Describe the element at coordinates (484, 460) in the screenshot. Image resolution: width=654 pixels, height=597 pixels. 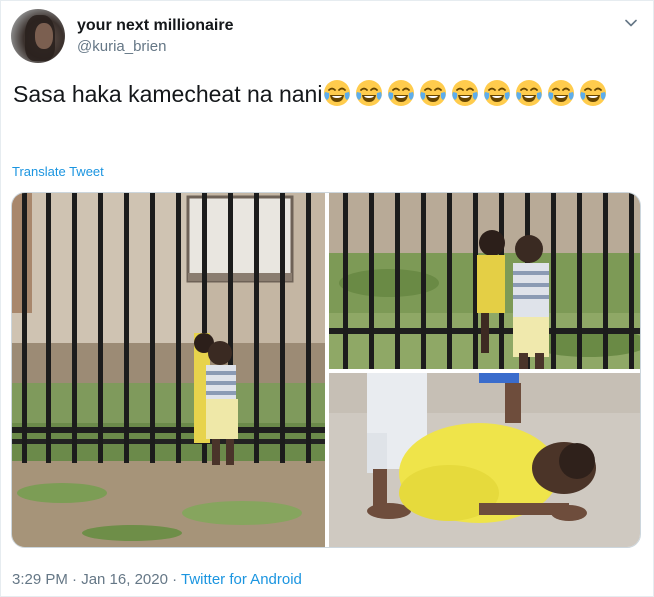
I see `photo-child-on-ground` at that location.